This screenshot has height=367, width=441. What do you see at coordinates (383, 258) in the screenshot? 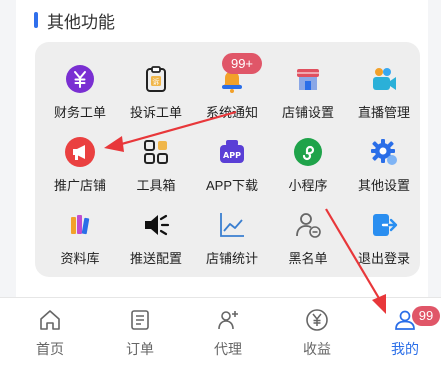
I see `grid-item-label: 退出登录` at bounding box center [383, 258].